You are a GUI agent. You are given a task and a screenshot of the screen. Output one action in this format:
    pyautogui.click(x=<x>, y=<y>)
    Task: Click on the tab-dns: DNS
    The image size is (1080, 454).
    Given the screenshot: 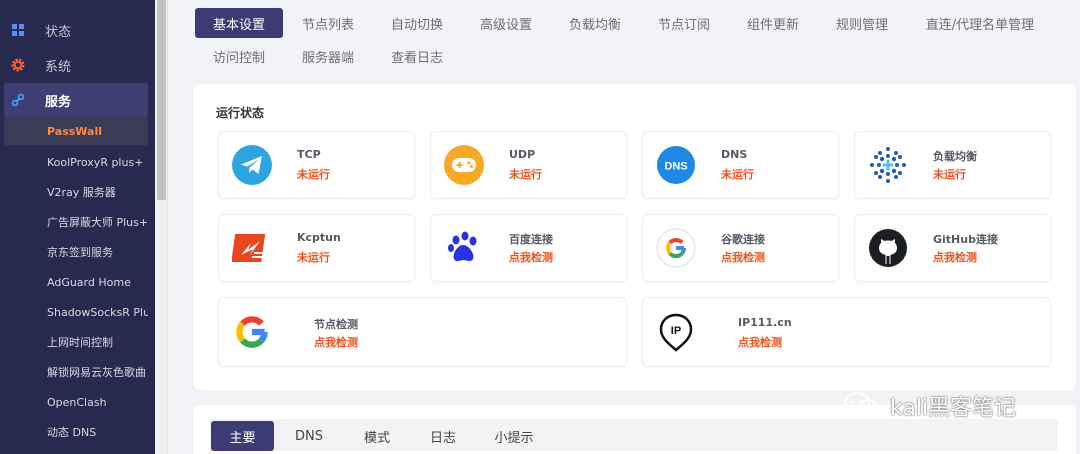 What is the action you would take?
    pyautogui.click(x=309, y=436)
    